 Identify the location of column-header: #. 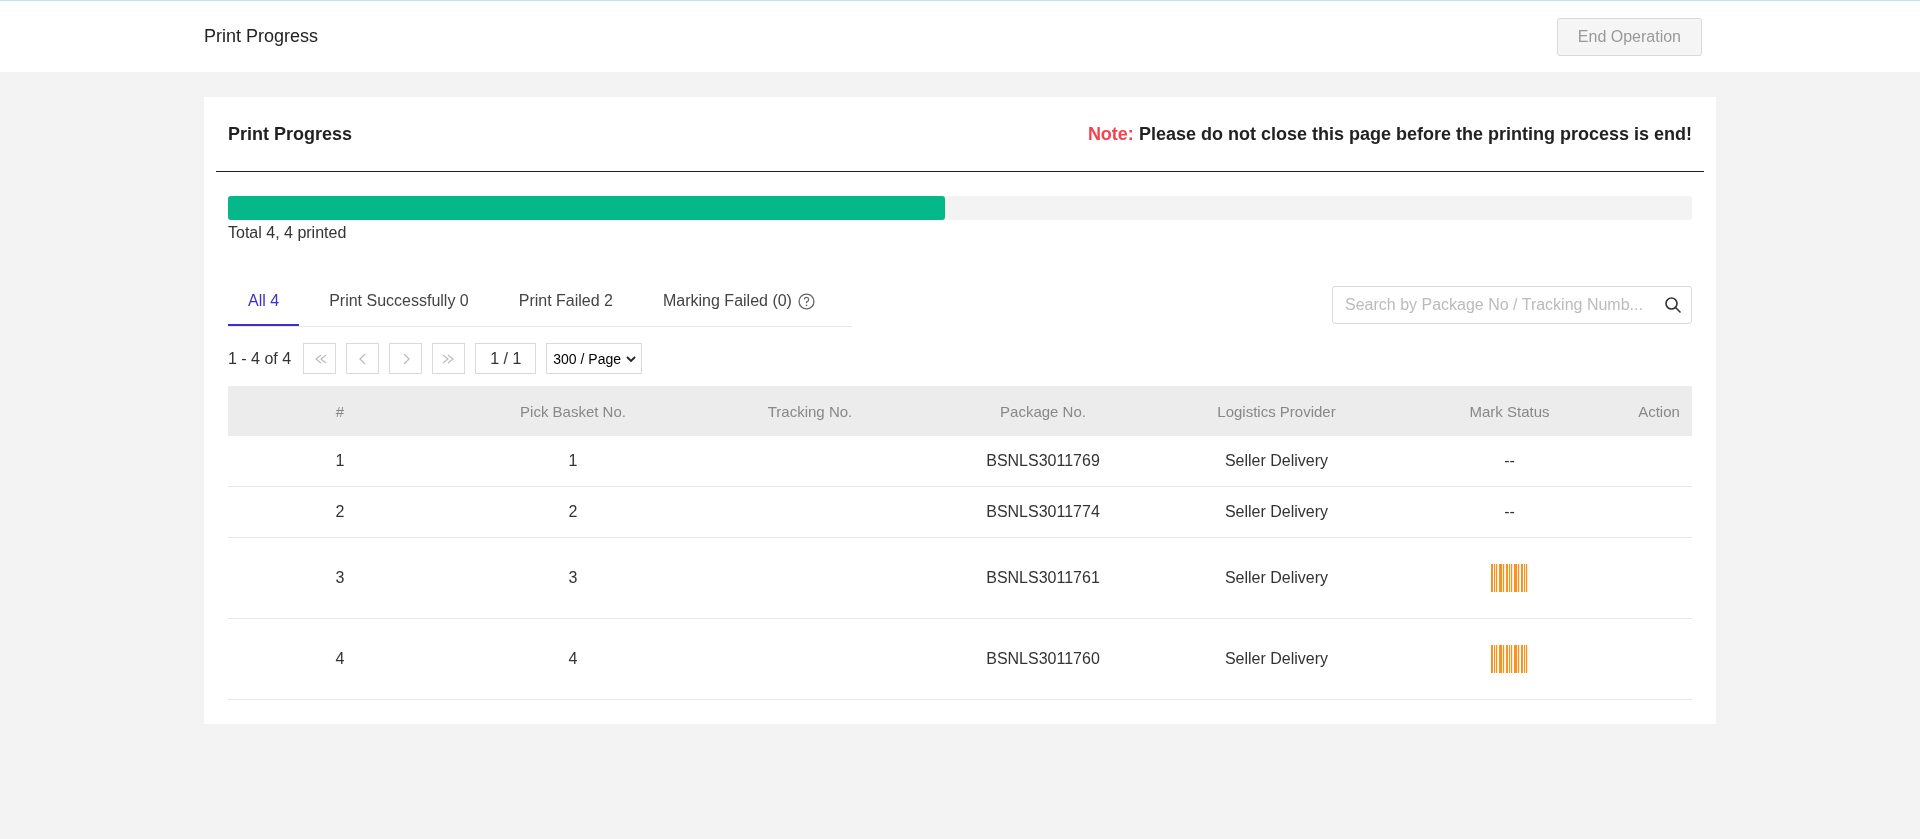
(340, 411).